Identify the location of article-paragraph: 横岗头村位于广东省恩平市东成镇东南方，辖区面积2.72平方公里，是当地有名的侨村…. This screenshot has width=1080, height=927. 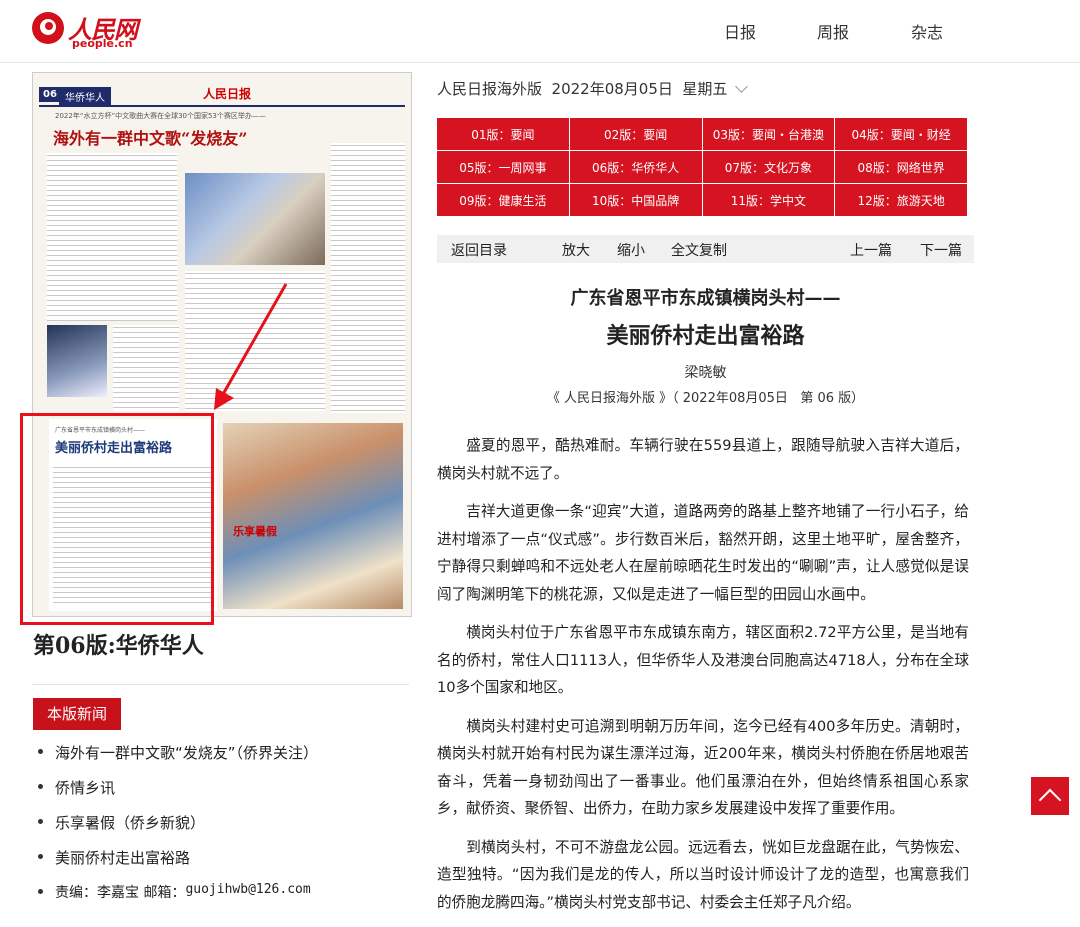
(703, 660).